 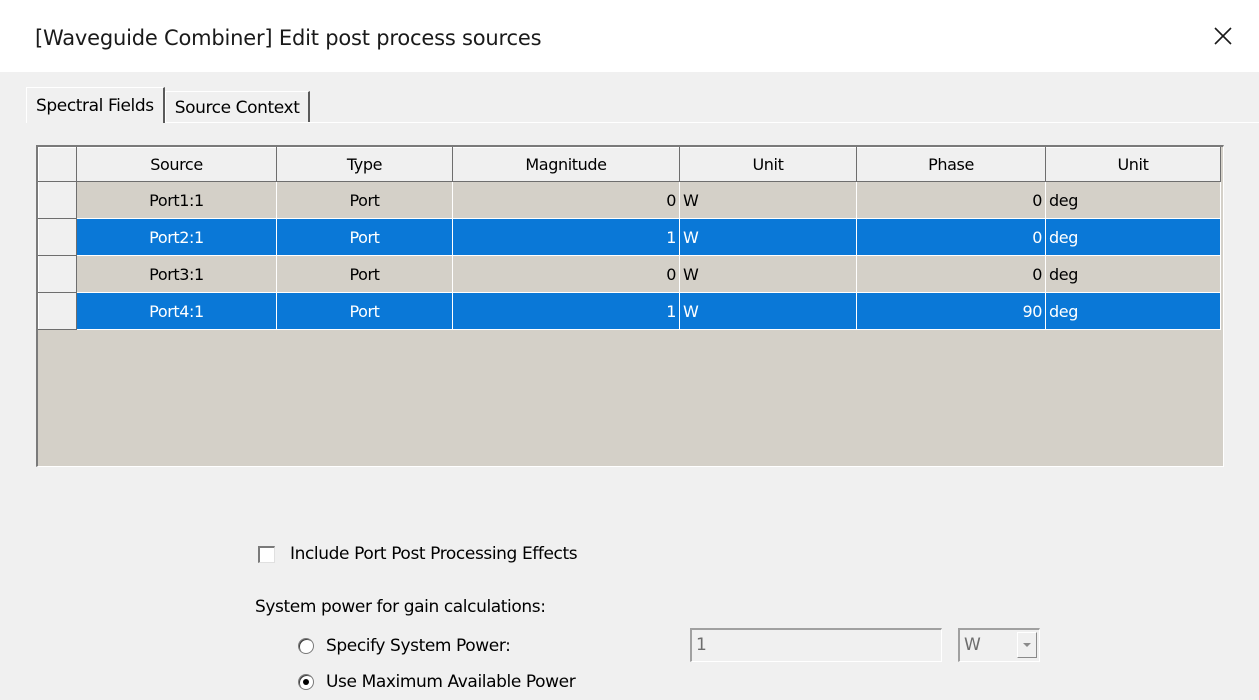 I want to click on tab-panel-border, so click(x=642, y=122).